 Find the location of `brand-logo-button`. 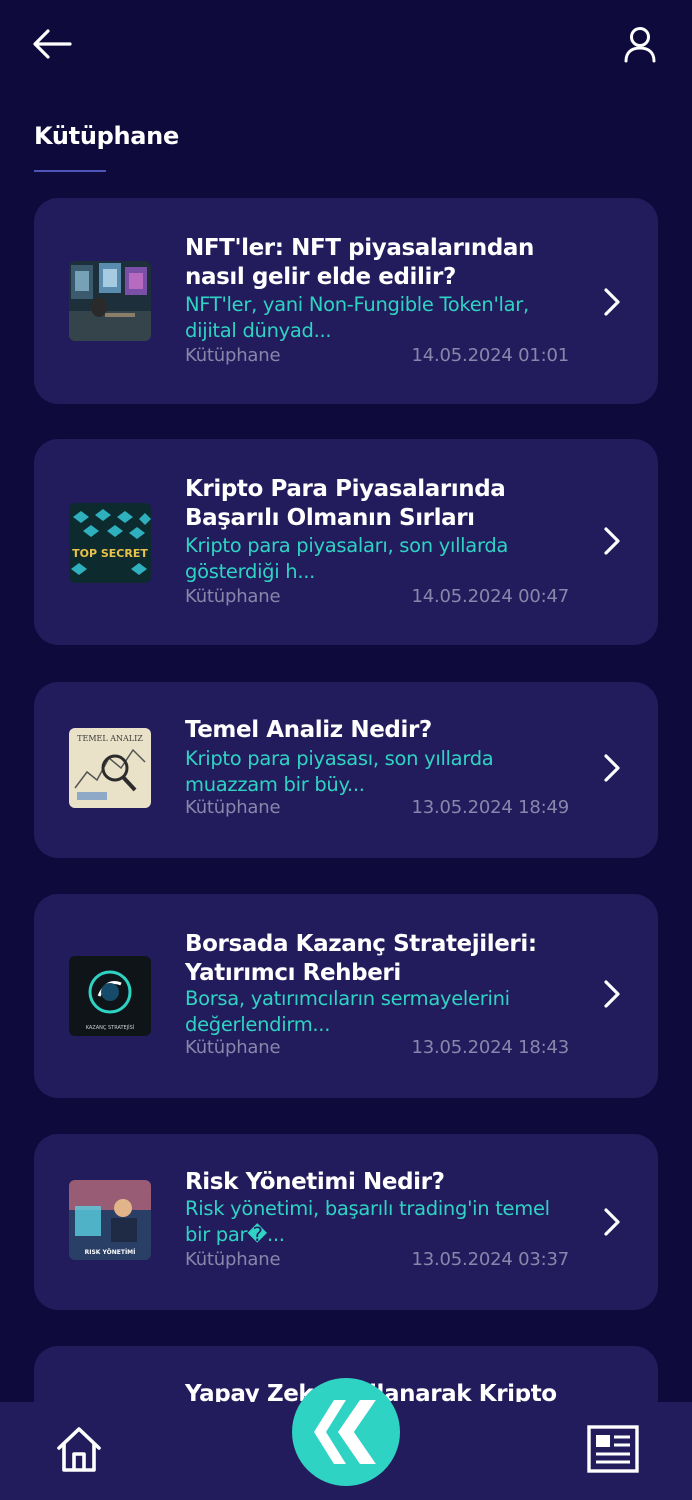

brand-logo-button is located at coordinates (346, 1432).